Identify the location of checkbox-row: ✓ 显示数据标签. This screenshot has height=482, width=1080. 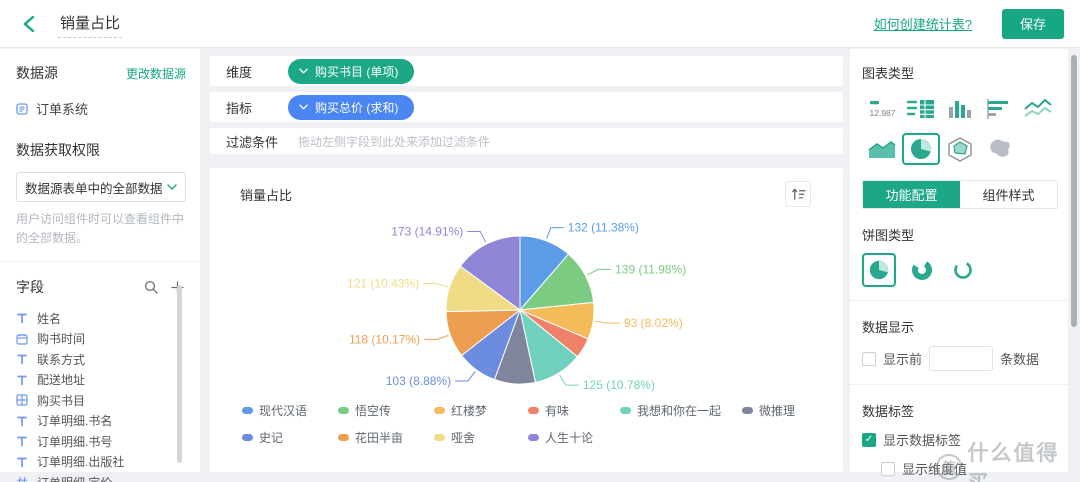
(960, 439).